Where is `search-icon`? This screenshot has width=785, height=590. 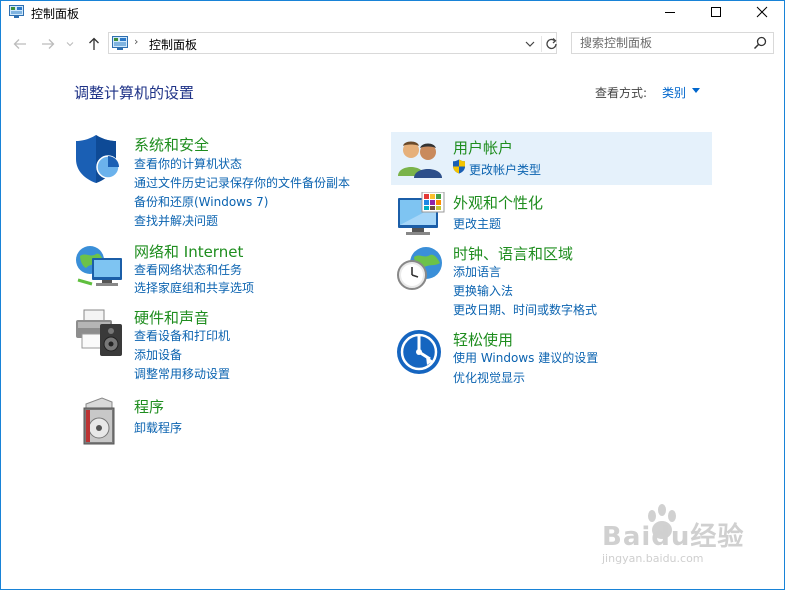 search-icon is located at coordinates (760, 43).